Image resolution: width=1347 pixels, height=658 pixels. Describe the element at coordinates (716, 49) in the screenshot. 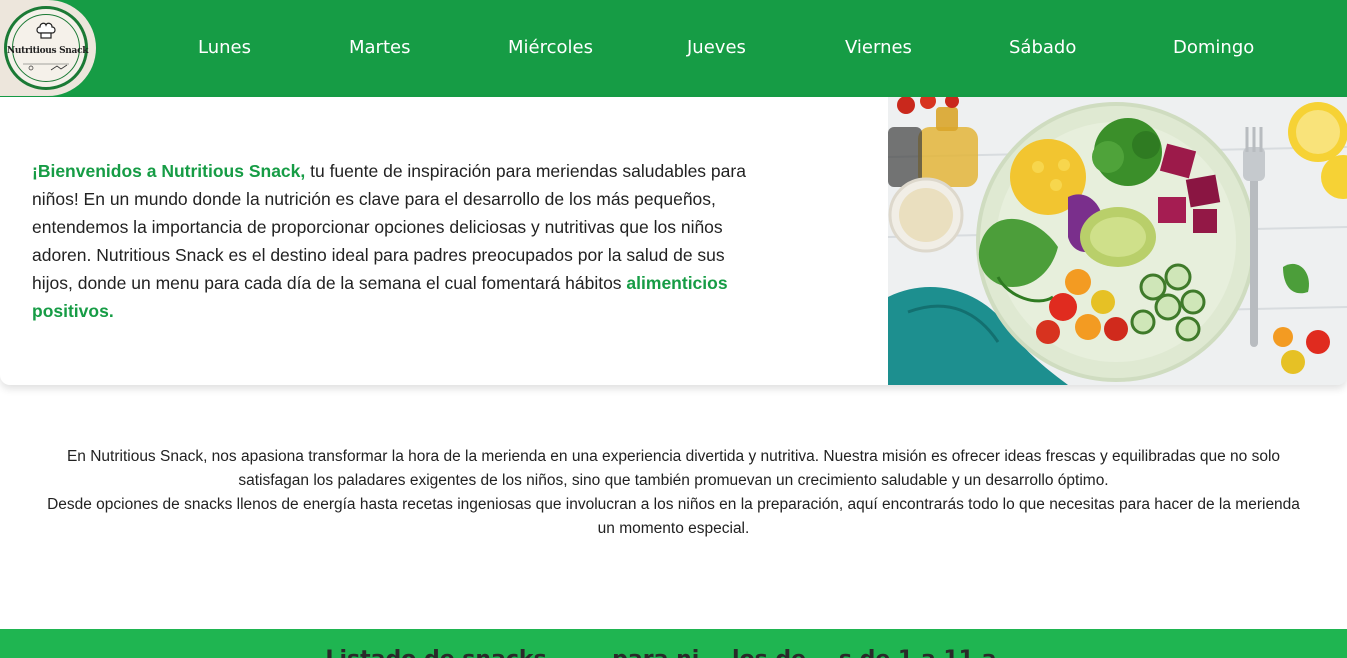

I see `nav-item-jueves: Jueves` at that location.